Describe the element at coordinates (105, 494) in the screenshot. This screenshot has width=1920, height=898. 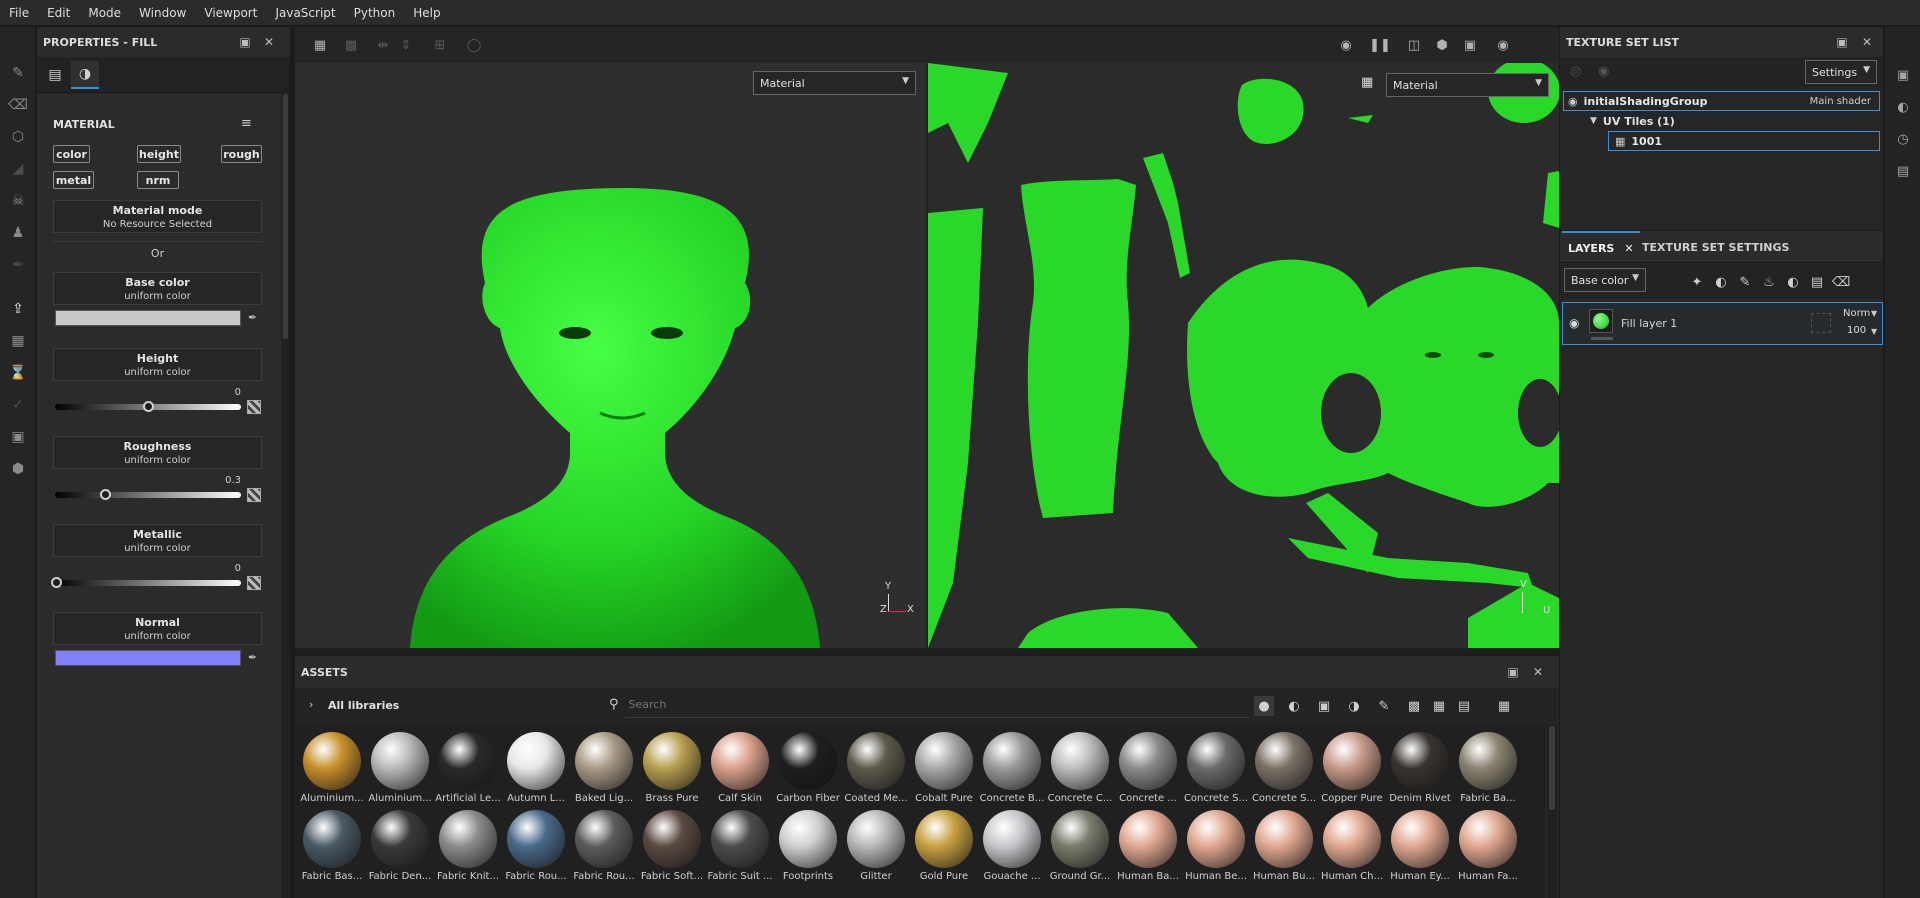
I see `roughness-slider-knob` at that location.